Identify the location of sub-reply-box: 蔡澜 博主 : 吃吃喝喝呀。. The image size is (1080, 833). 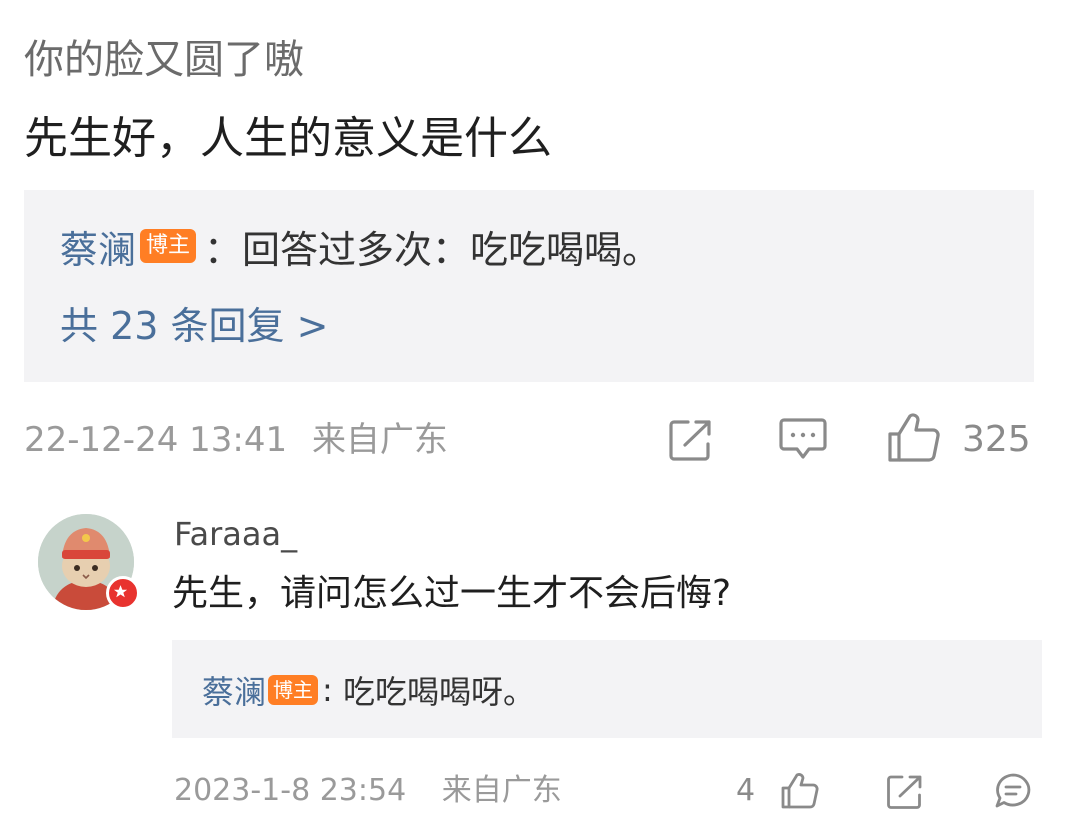
(607, 689).